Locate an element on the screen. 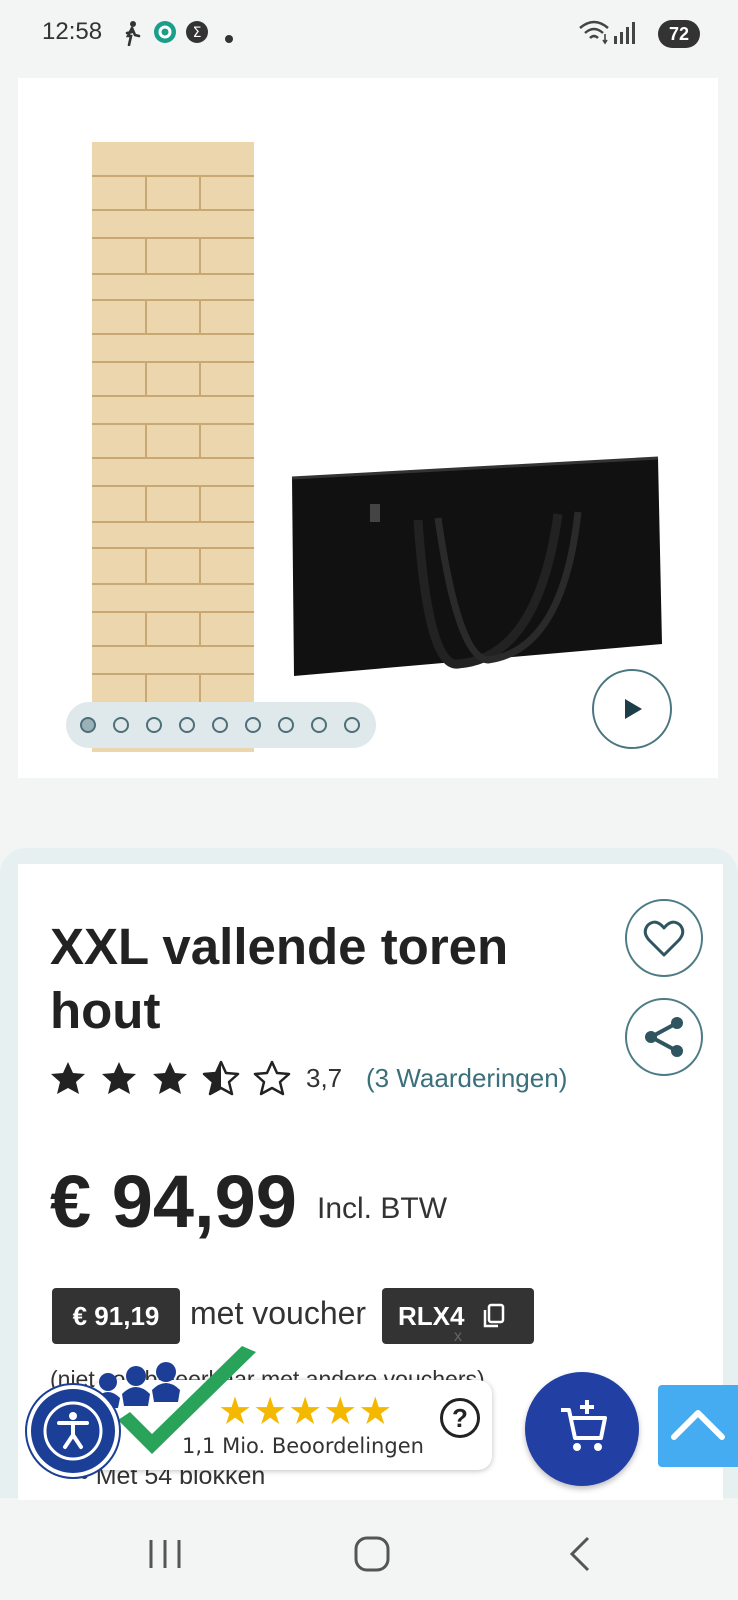 The width and height of the screenshot is (738, 1600). play-icon is located at coordinates (633, 709).